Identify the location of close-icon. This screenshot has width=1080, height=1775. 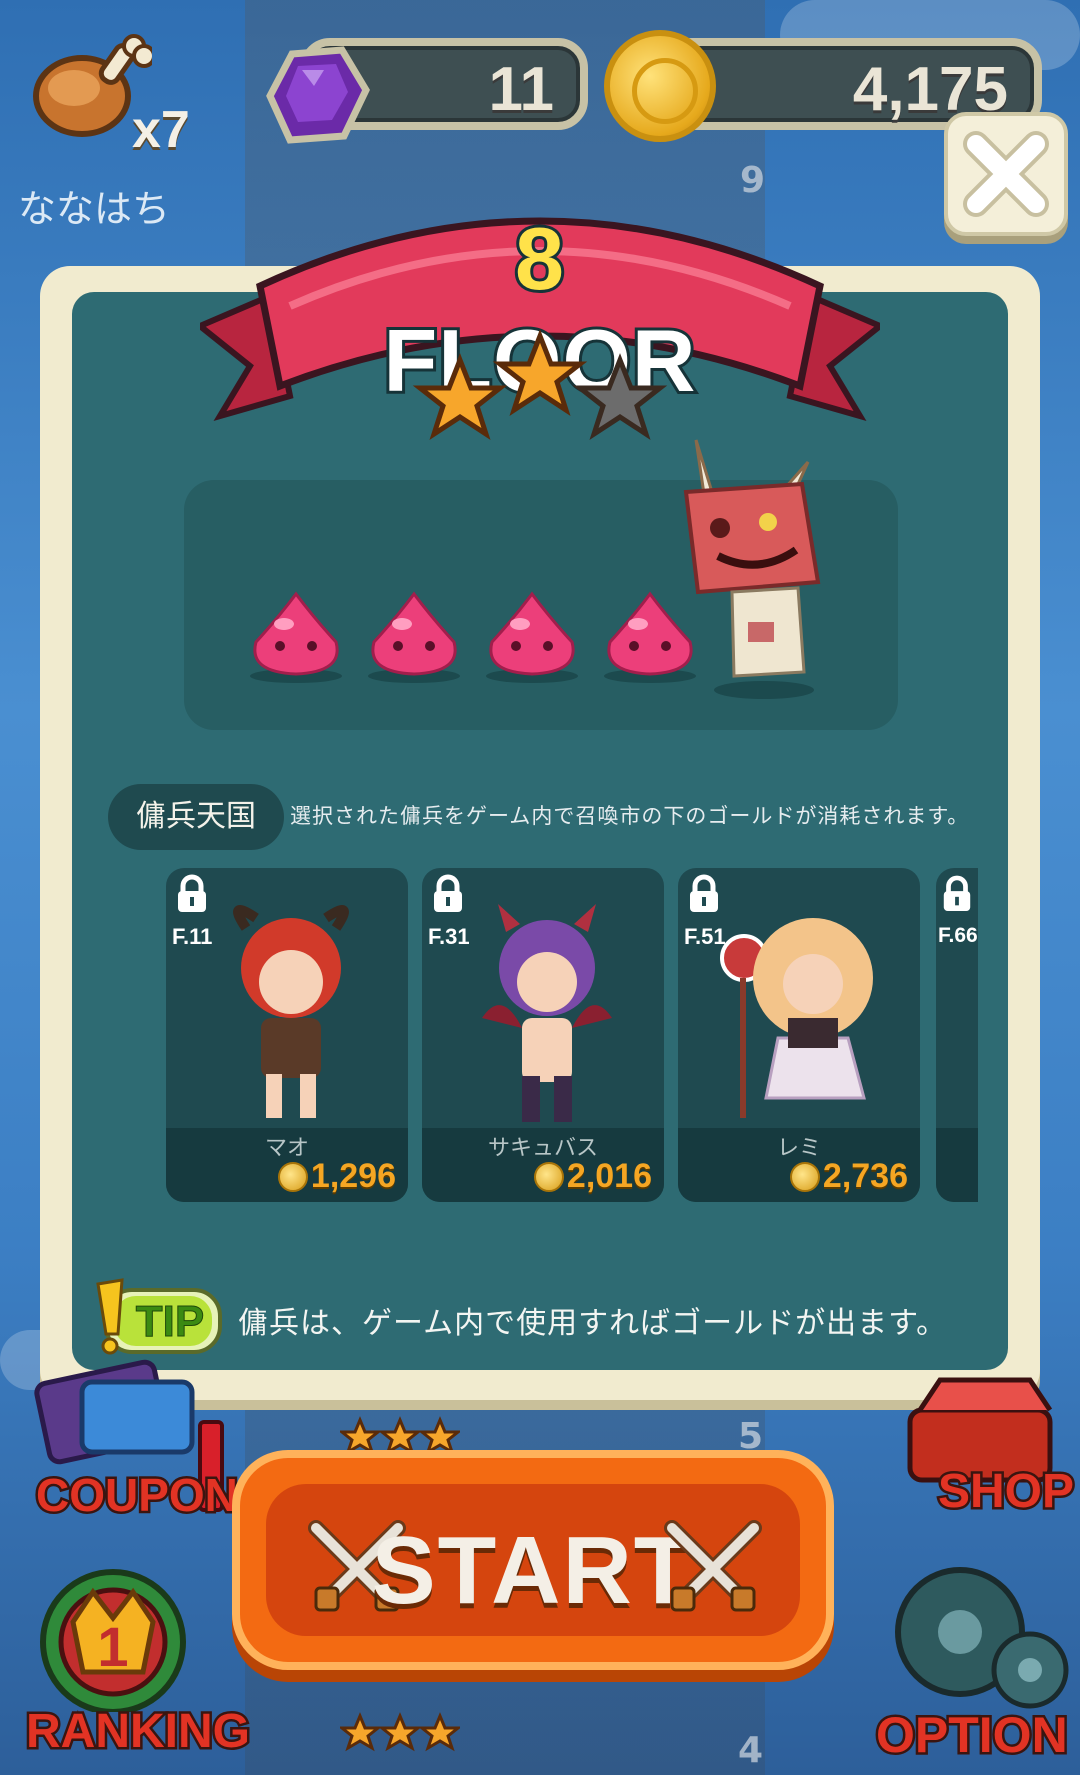
(1006, 174).